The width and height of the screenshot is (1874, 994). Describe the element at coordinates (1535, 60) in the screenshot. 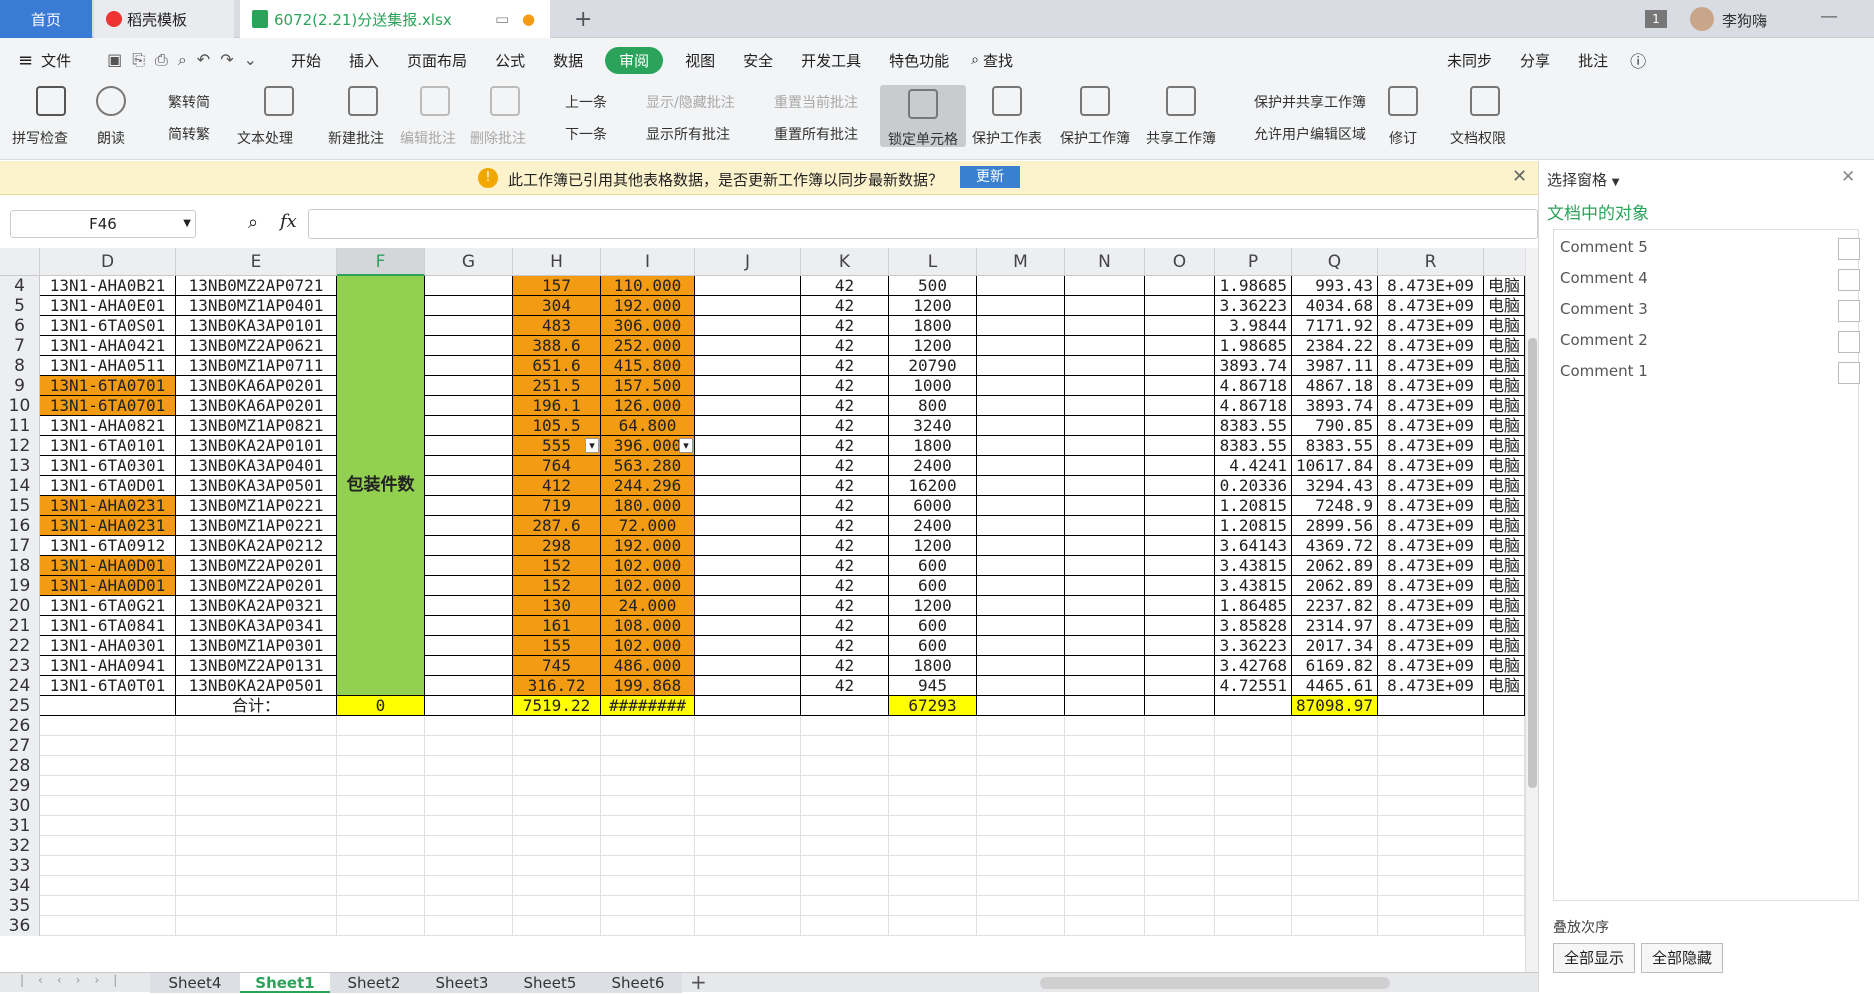

I see `share-button: 分享` at that location.